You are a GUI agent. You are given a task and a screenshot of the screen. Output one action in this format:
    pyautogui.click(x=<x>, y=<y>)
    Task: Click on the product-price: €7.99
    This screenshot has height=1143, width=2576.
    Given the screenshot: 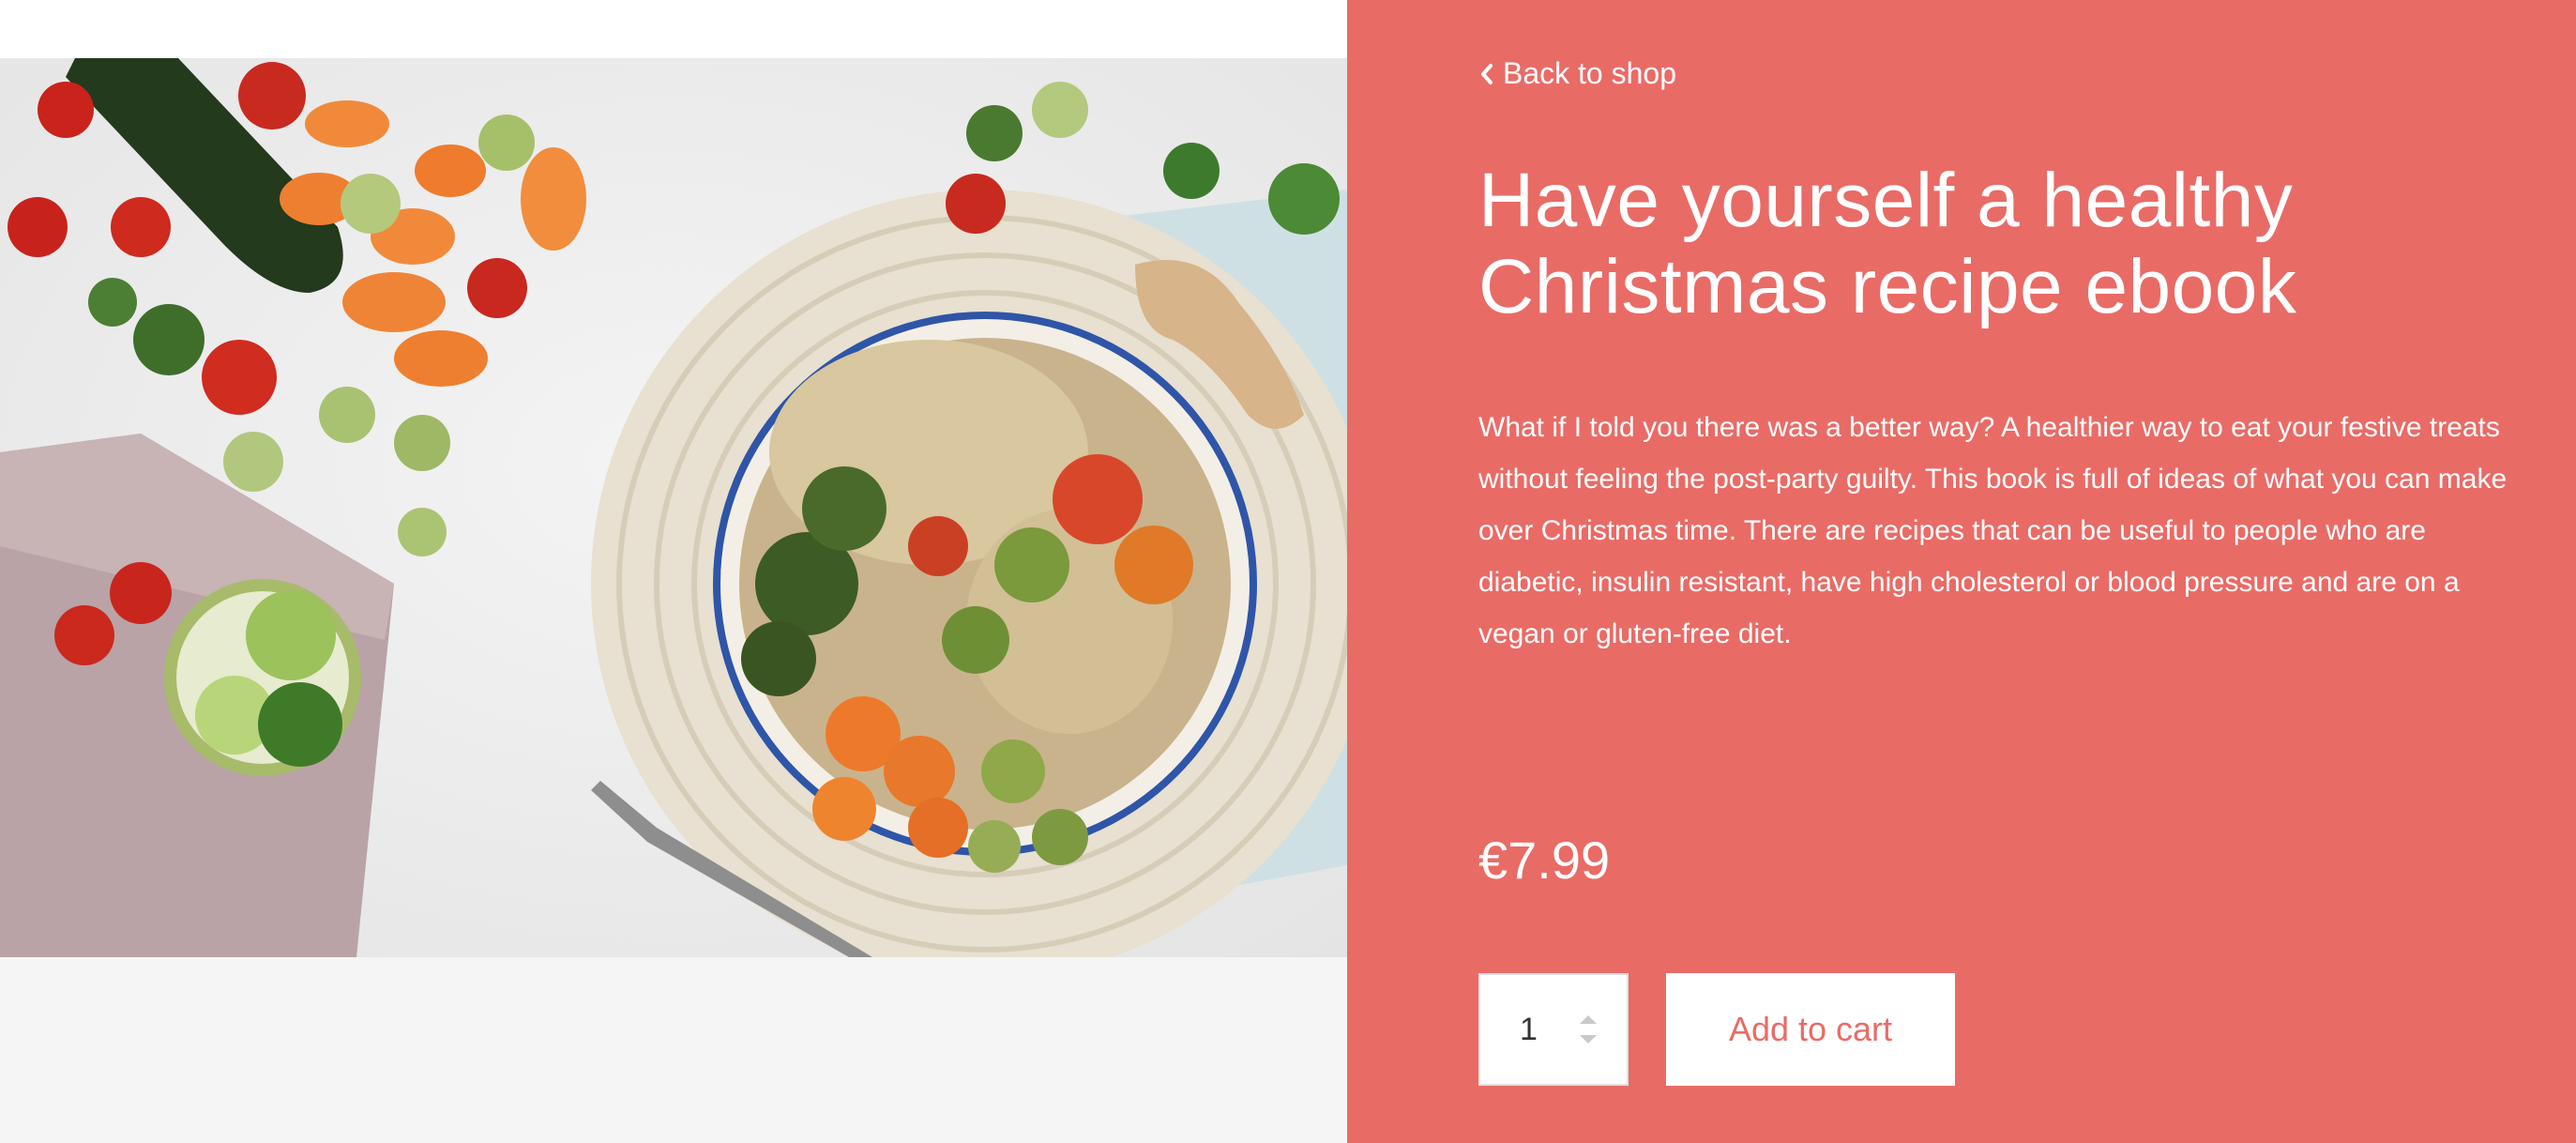 What is the action you would take?
    pyautogui.click(x=1544, y=860)
    